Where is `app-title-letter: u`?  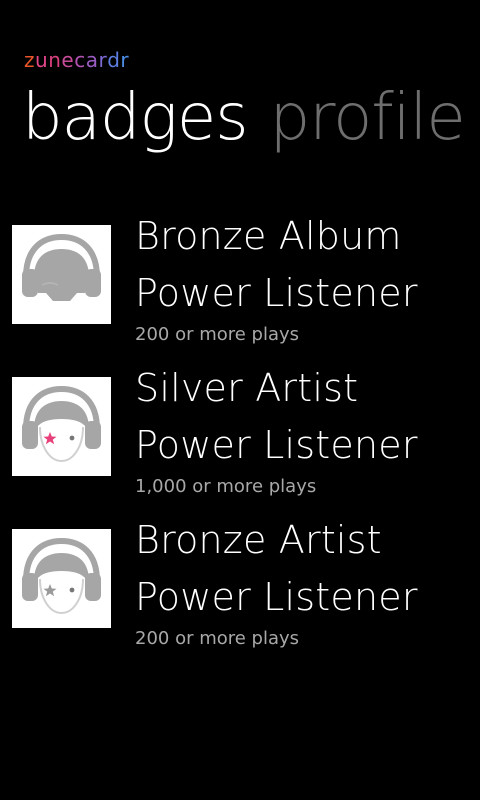
app-title-letter: u is located at coordinates (42, 60).